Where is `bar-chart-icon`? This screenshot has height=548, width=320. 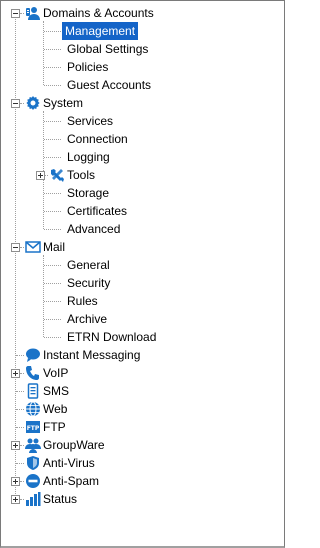
bar-chart-icon is located at coordinates (33, 499).